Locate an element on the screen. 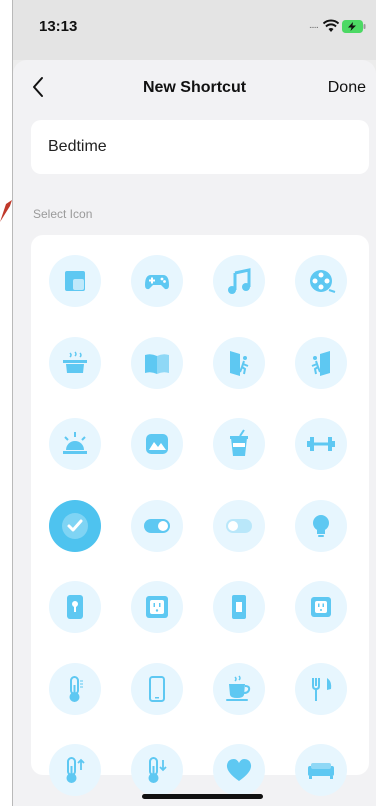 This screenshot has width=376, height=806. drink-cup-icon is located at coordinates (239, 442).